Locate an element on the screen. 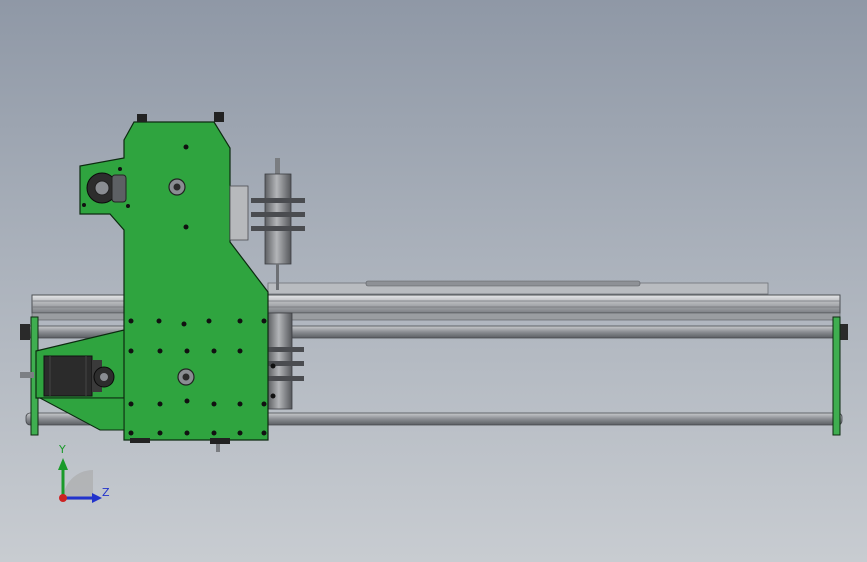  center-bearing is located at coordinates (177, 187).